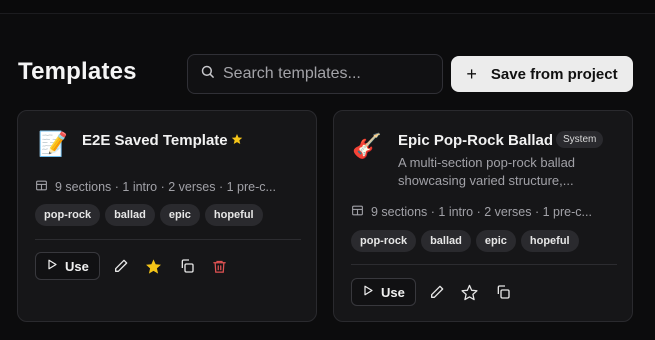  Describe the element at coordinates (471, 74) in the screenshot. I see `plus-icon: +` at that location.